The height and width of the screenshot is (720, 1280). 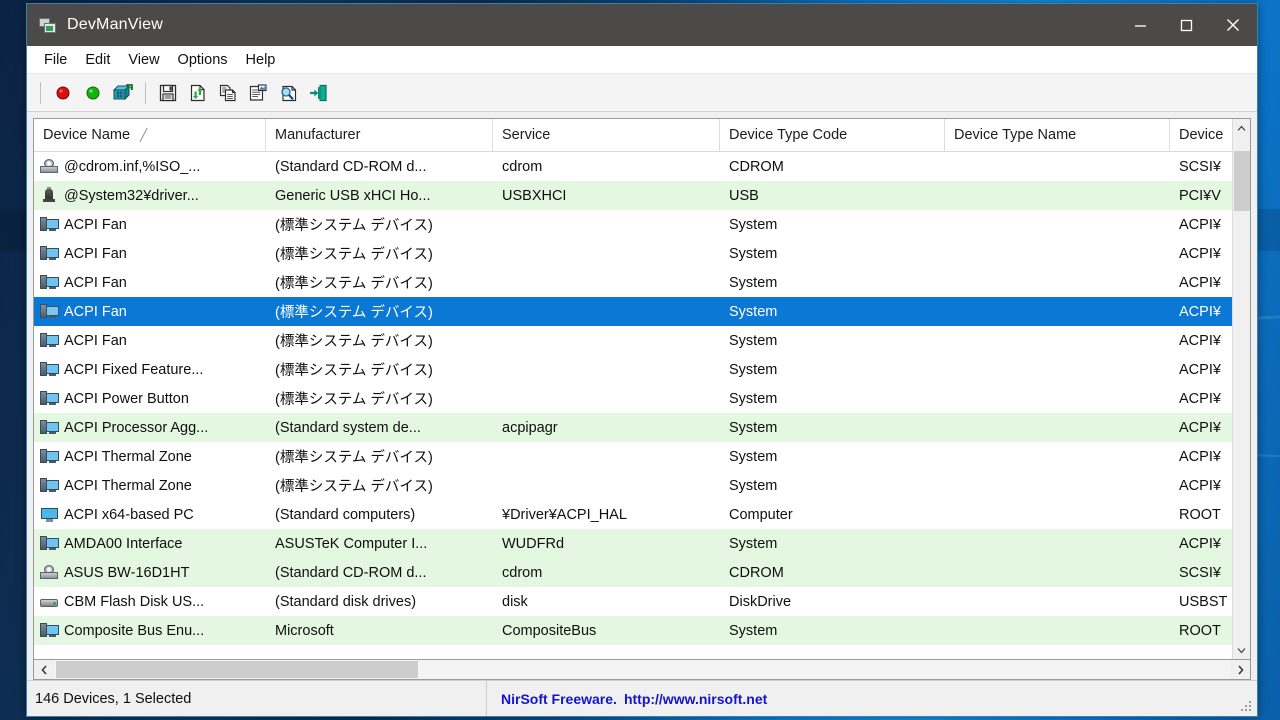 I want to click on copy-icon, so click(x=228, y=93).